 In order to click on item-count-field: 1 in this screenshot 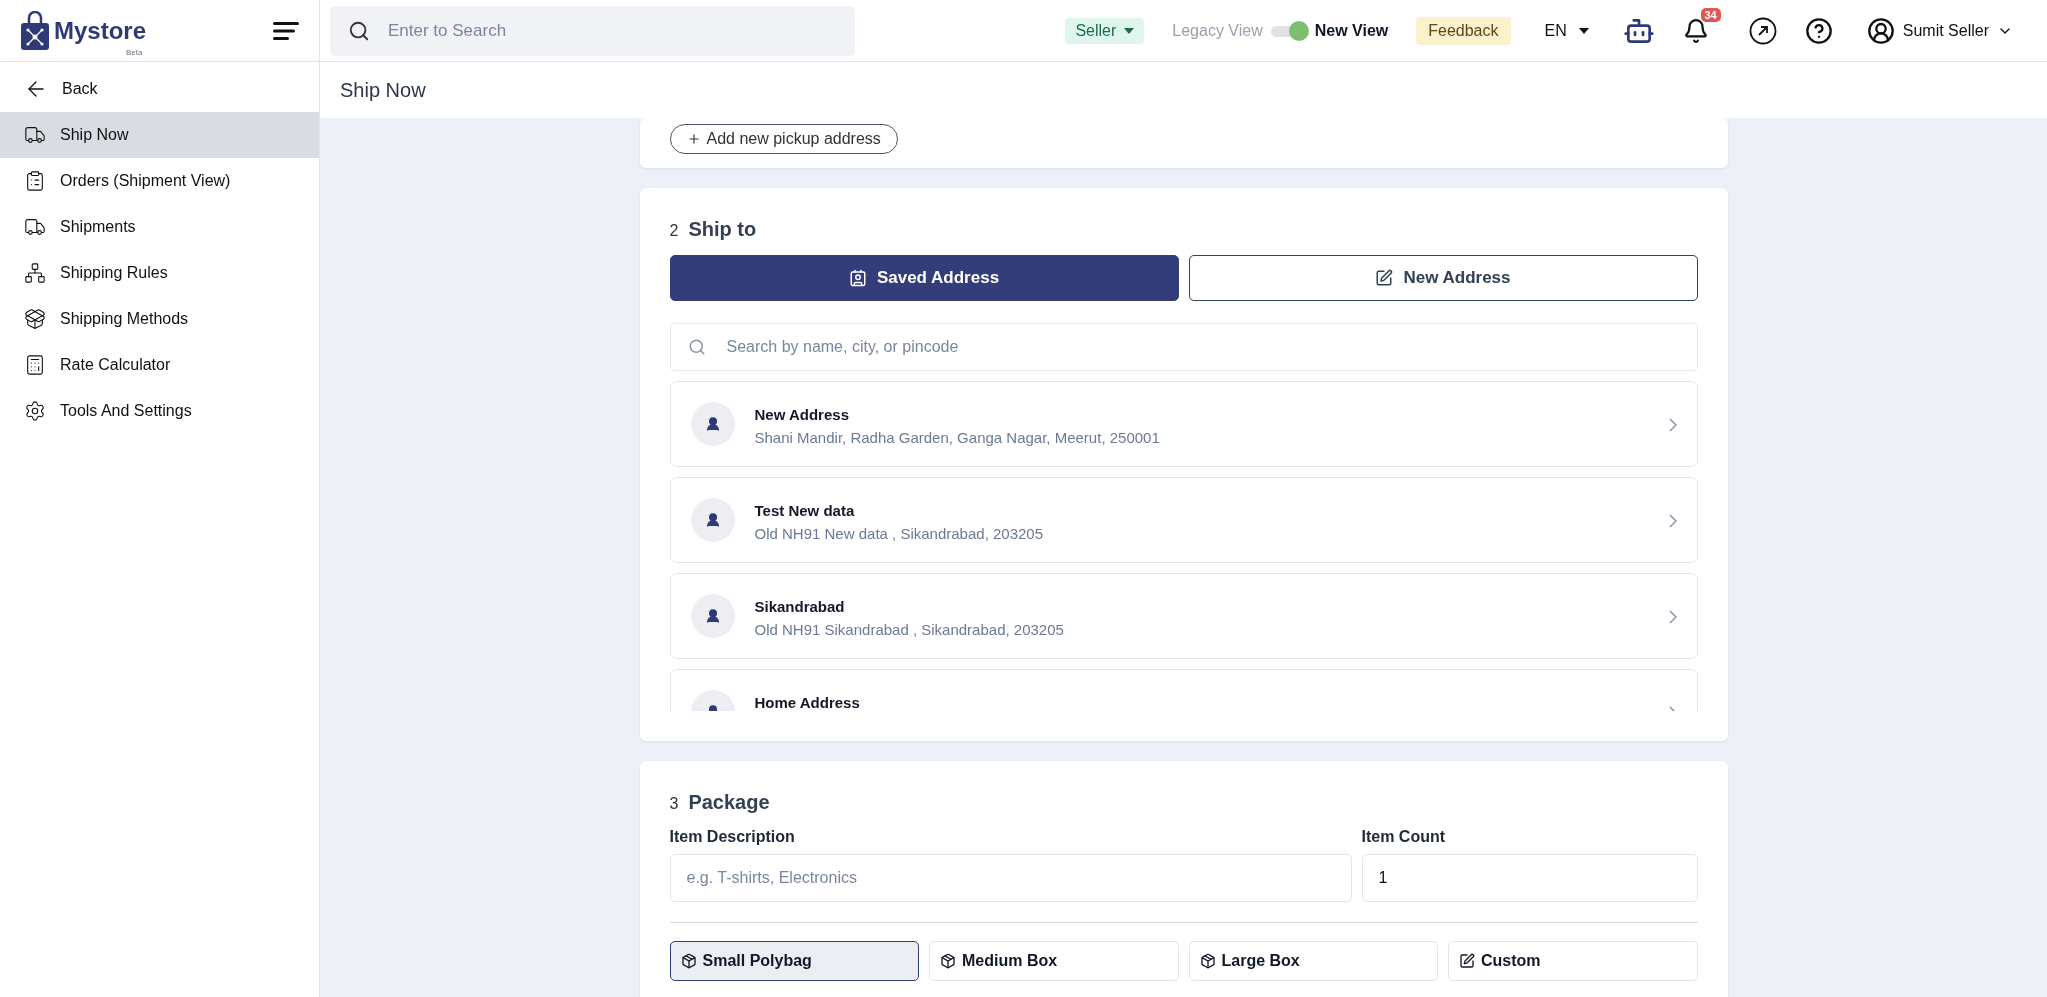, I will do `click(1529, 878)`.